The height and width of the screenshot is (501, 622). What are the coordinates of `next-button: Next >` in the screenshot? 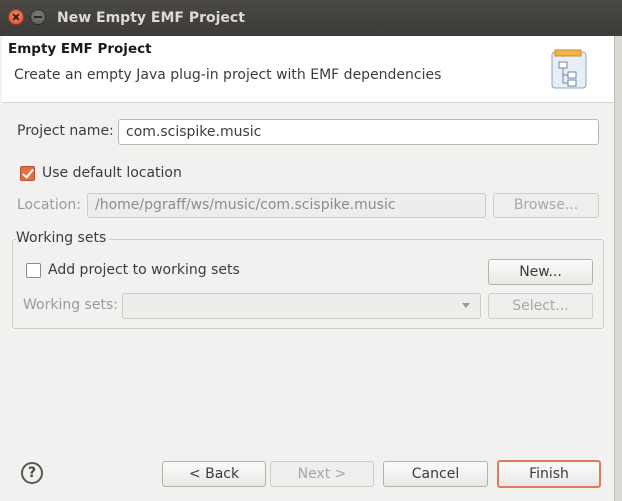 It's located at (322, 474).